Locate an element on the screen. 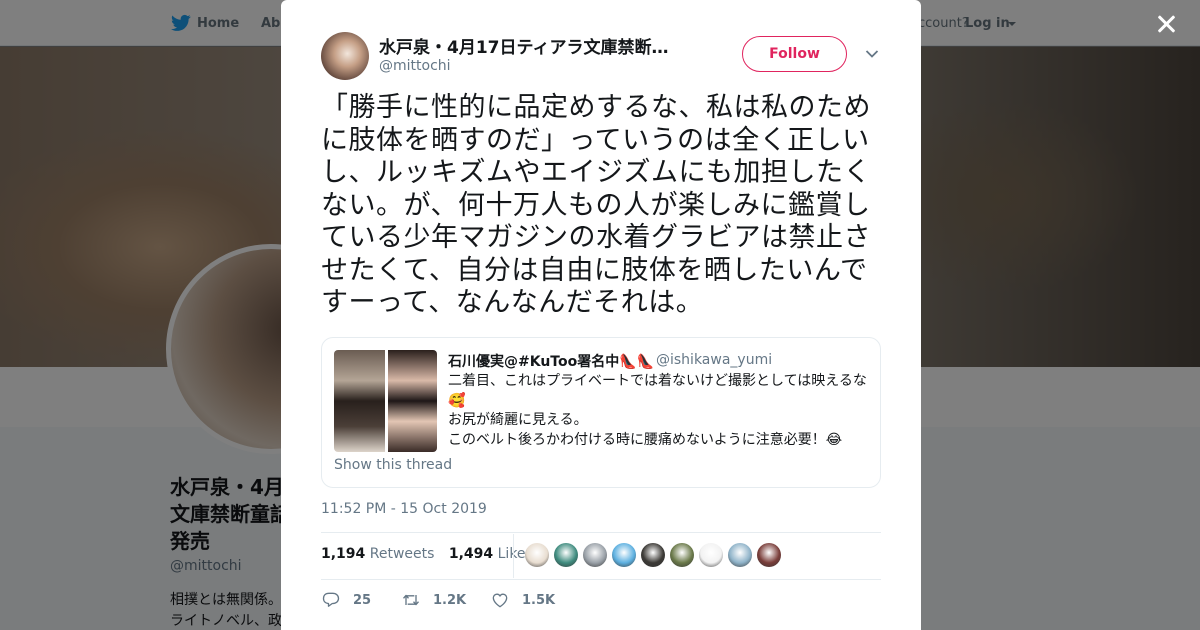 The width and height of the screenshot is (1200, 630). reply-button: 25 is located at coordinates (361, 600).